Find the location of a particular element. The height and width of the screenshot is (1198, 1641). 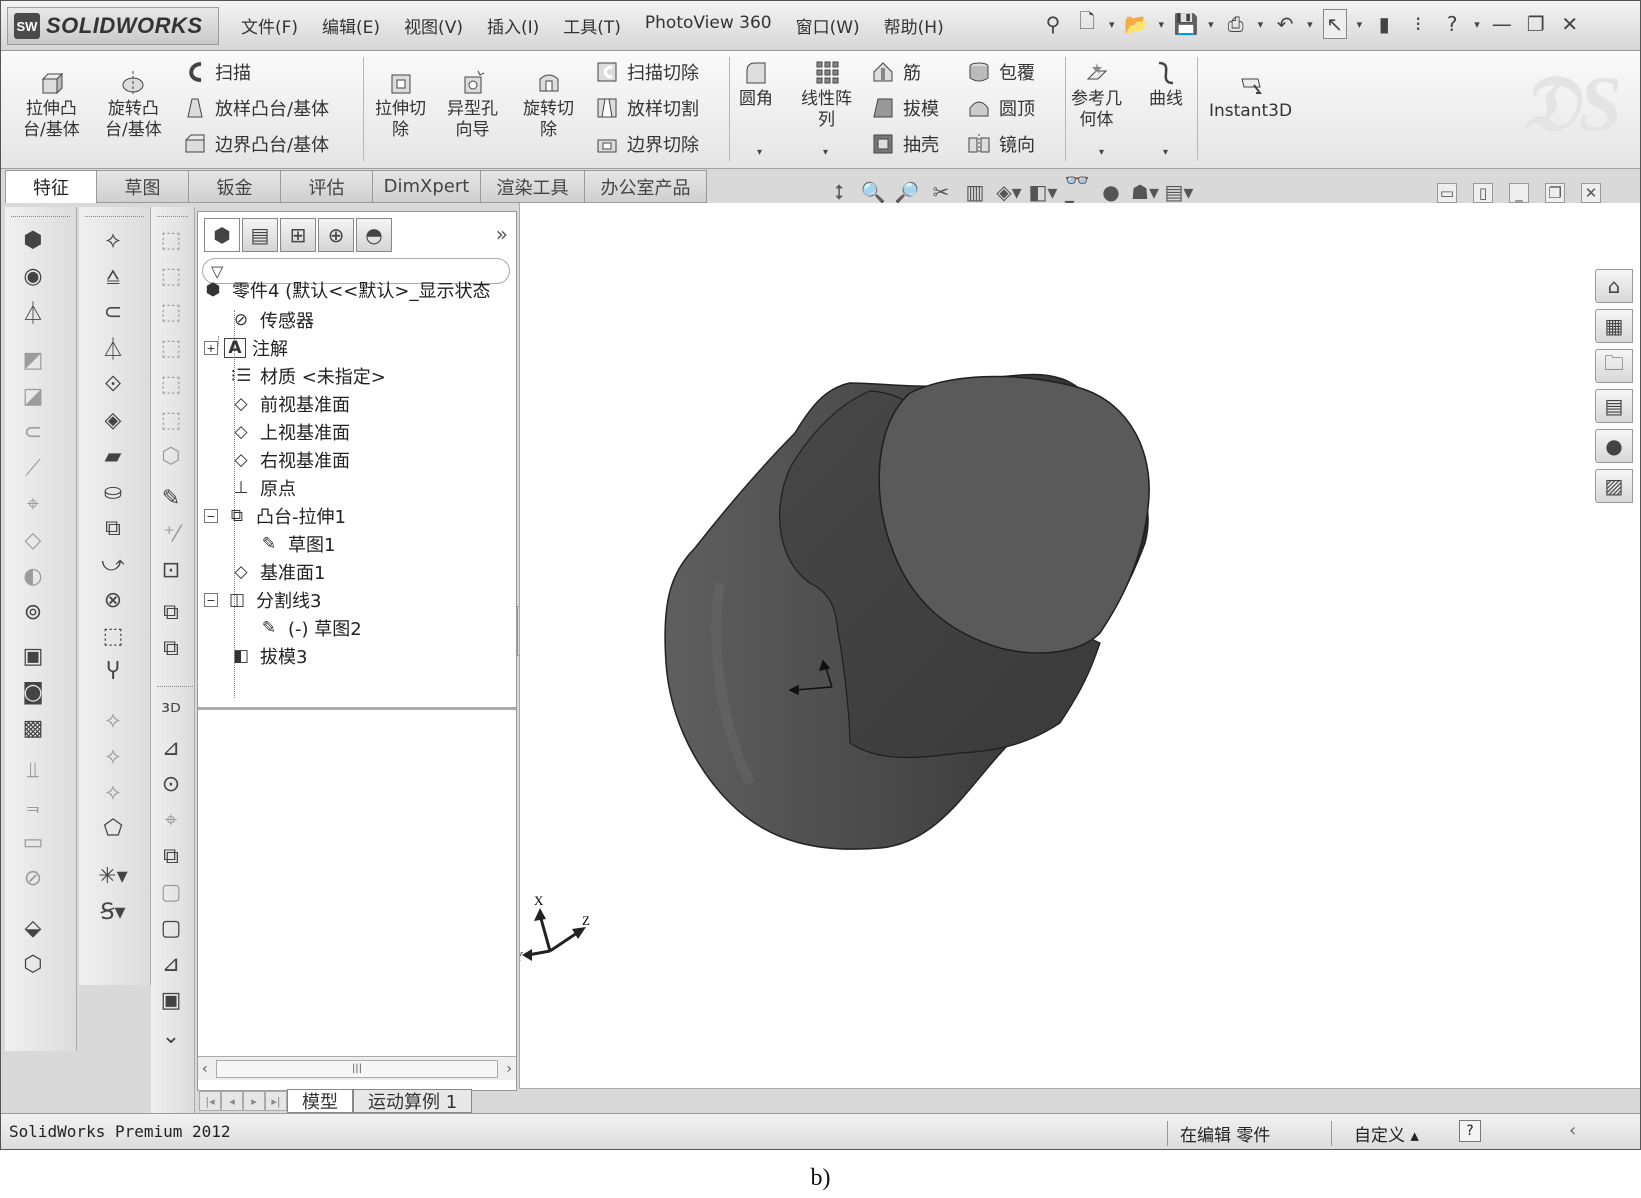

offset-surface-icon: ⛀ is located at coordinates (113, 492).